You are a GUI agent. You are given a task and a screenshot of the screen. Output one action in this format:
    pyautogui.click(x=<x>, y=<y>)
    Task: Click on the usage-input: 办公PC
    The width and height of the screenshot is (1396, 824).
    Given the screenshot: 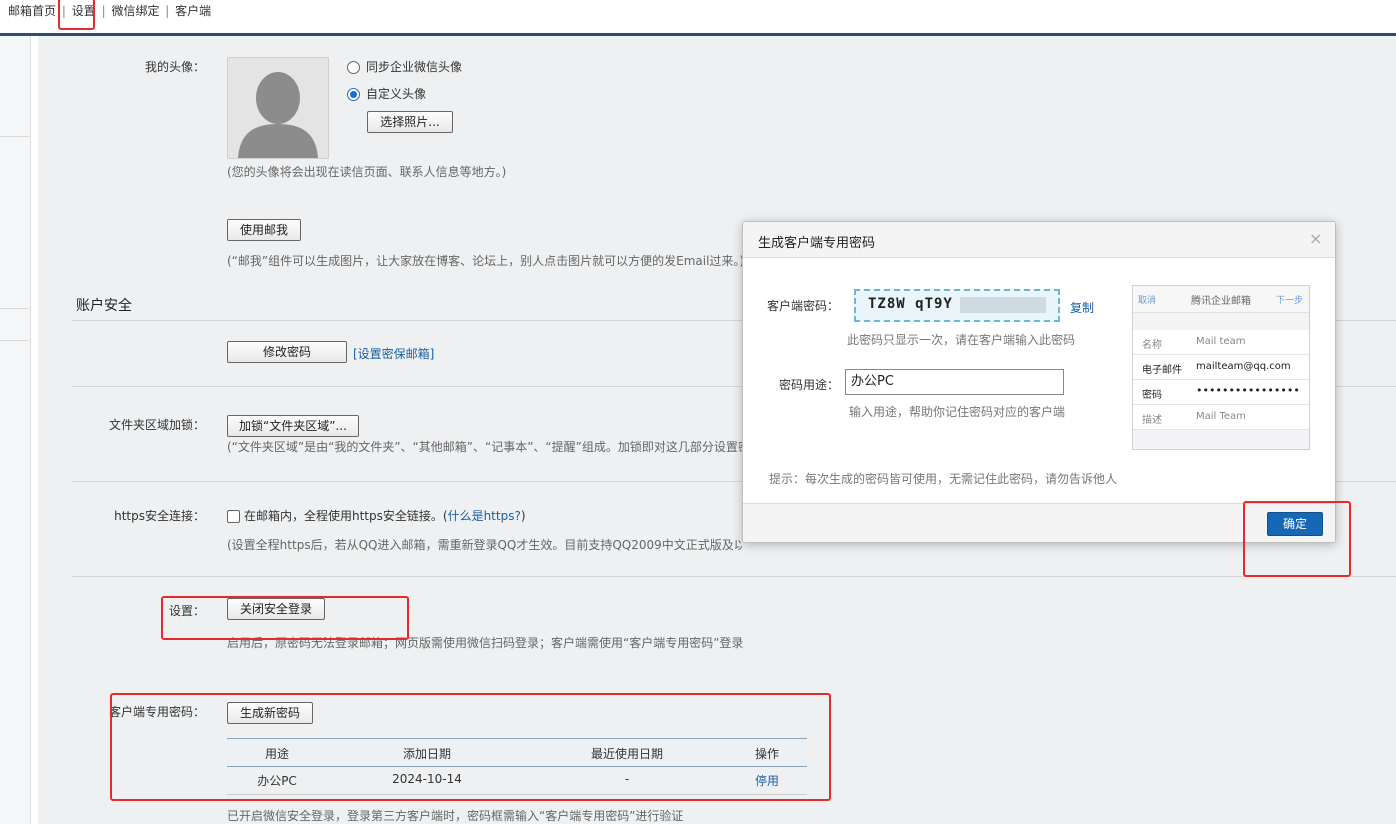 What is the action you would take?
    pyautogui.click(x=954, y=382)
    